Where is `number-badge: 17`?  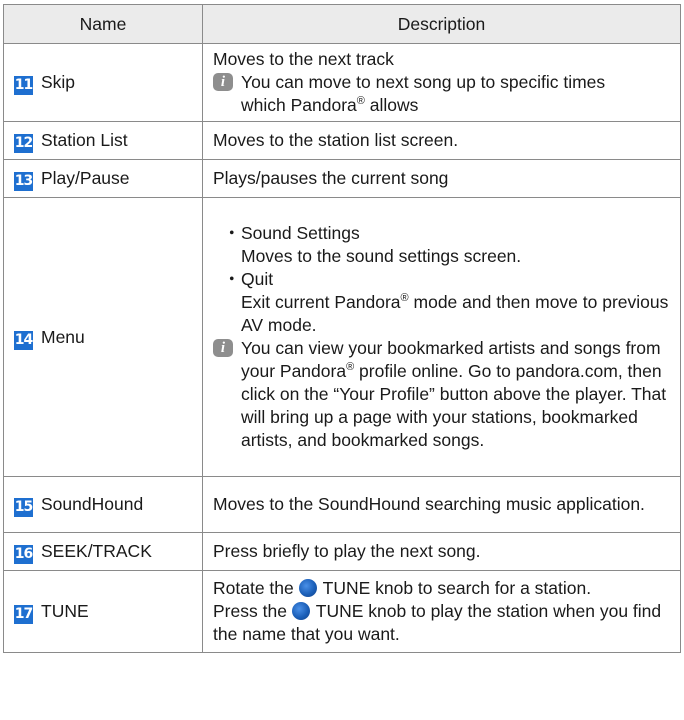 number-badge: 17 is located at coordinates (23, 614).